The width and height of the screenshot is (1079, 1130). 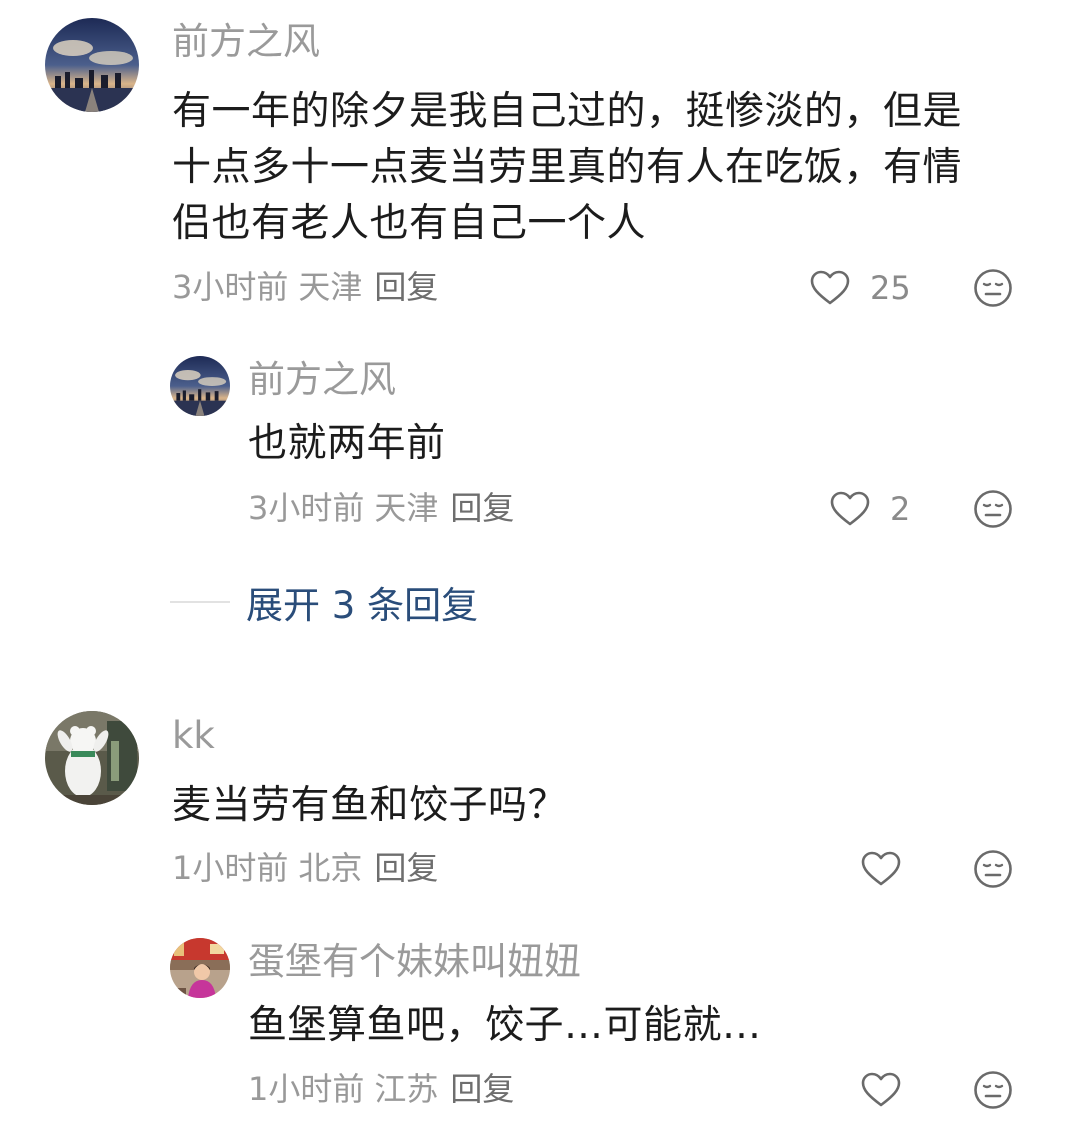 I want to click on comment-text: 麦当劳有鱼和饺子吗？, so click(x=369, y=806).